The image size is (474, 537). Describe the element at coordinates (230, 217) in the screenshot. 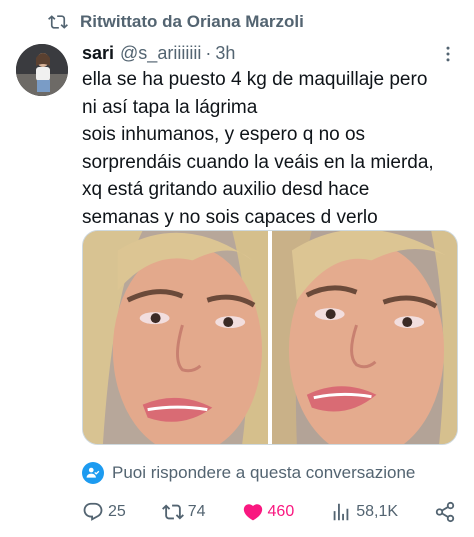

I see `tweet-line: semanas y no sois capaces d verlo` at that location.